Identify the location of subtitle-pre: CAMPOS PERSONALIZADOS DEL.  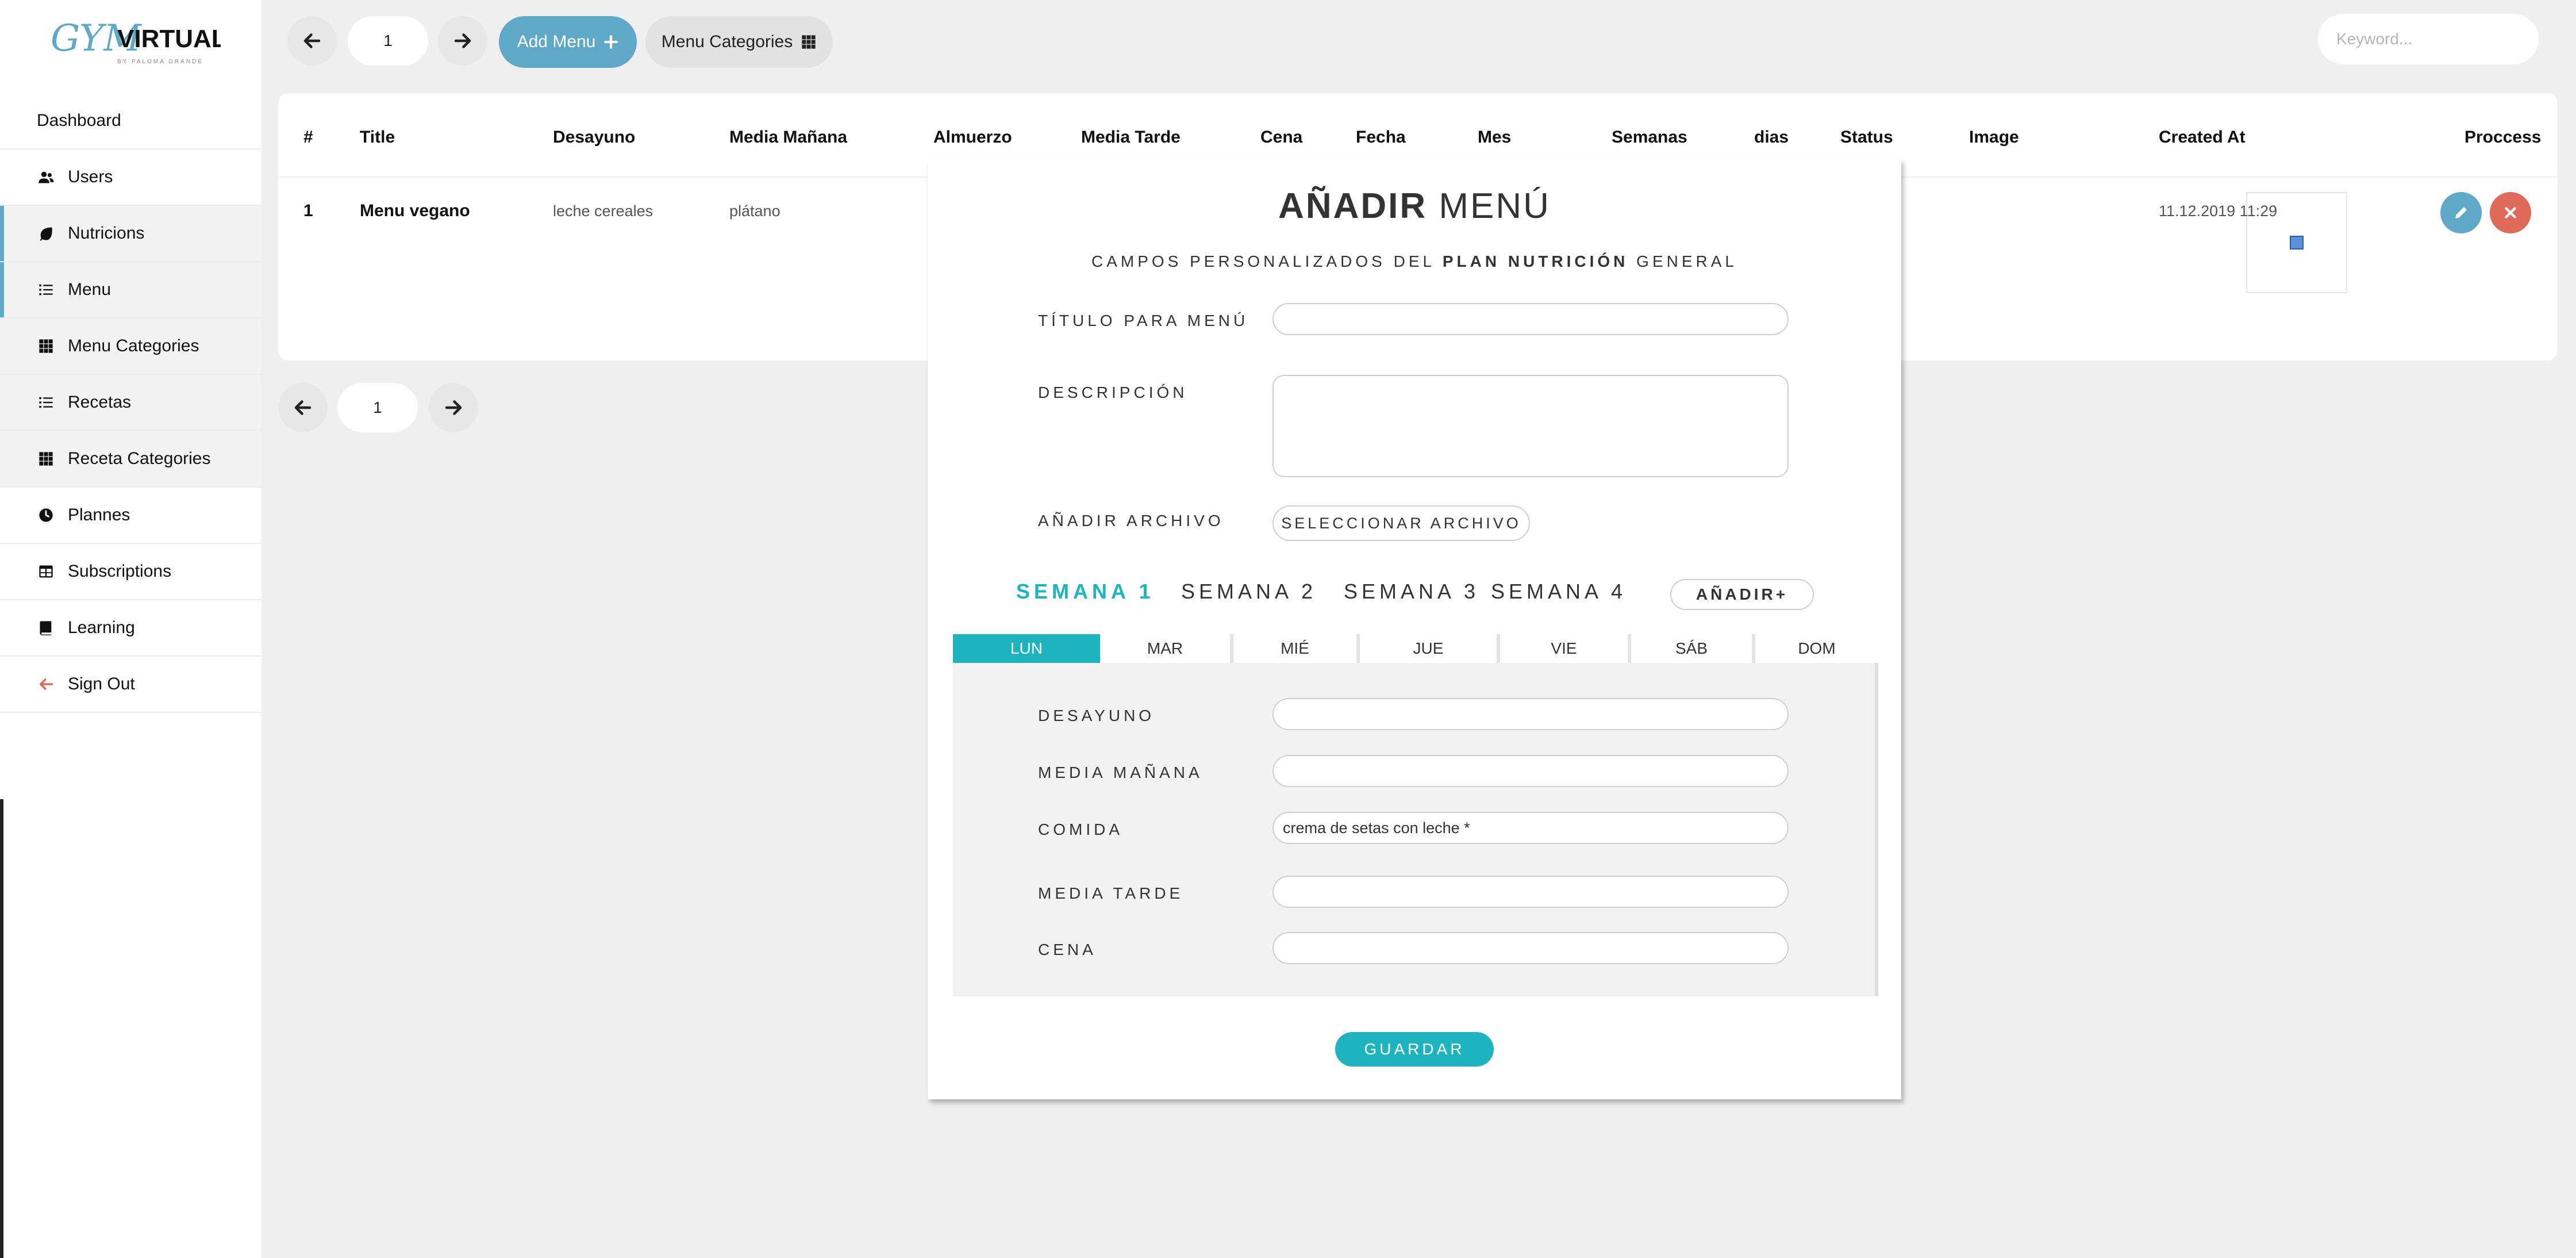
(1263, 261).